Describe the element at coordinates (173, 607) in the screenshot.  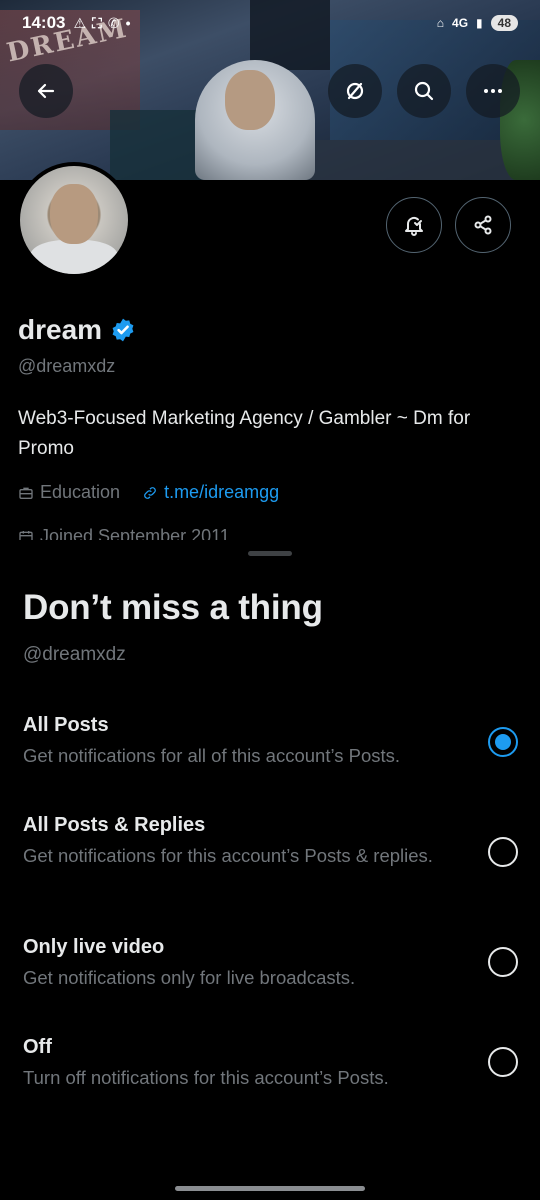
I see `sheet-title: Don’t miss a thing` at that location.